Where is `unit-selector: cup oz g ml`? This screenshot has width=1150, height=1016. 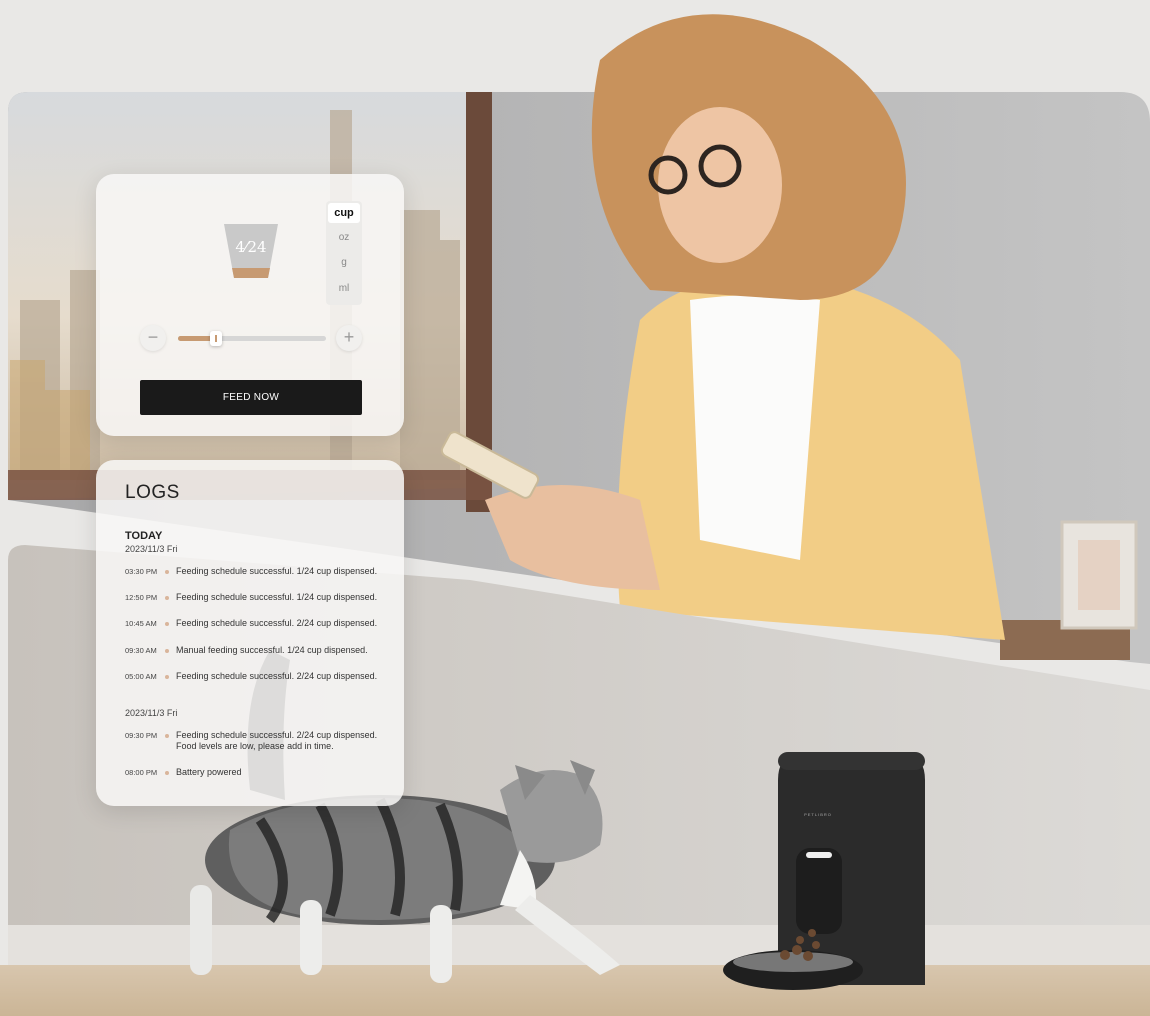 unit-selector: cup oz g ml is located at coordinates (344, 253).